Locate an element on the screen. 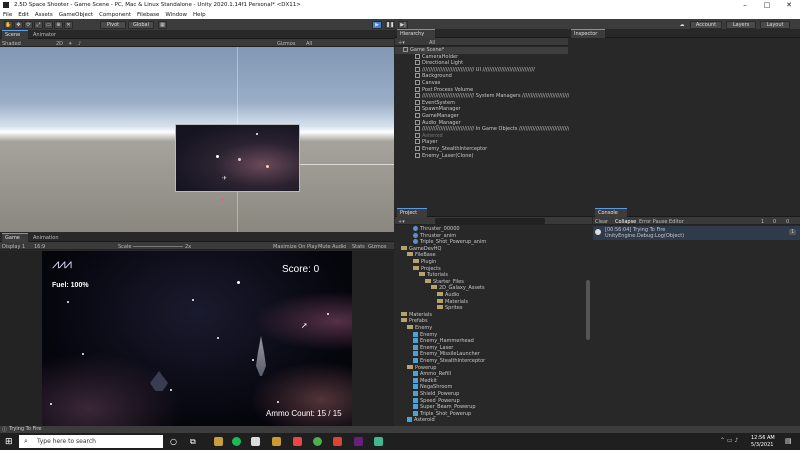  project-scrollbar is located at coordinates (588, 310).